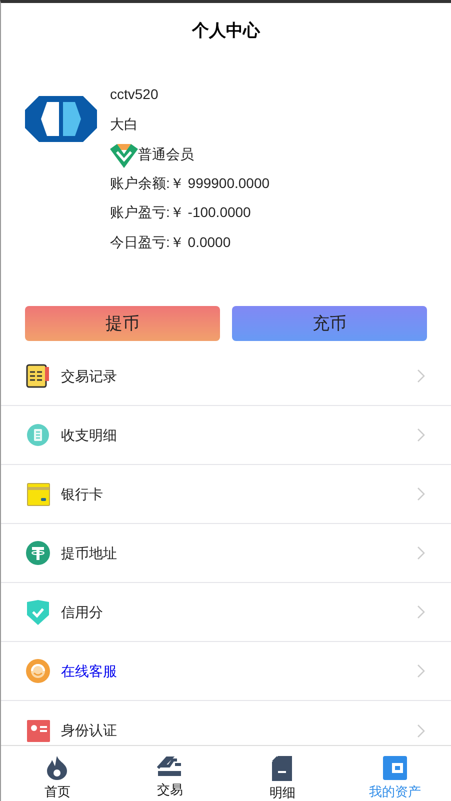  I want to click on flame-icon, so click(57, 768).